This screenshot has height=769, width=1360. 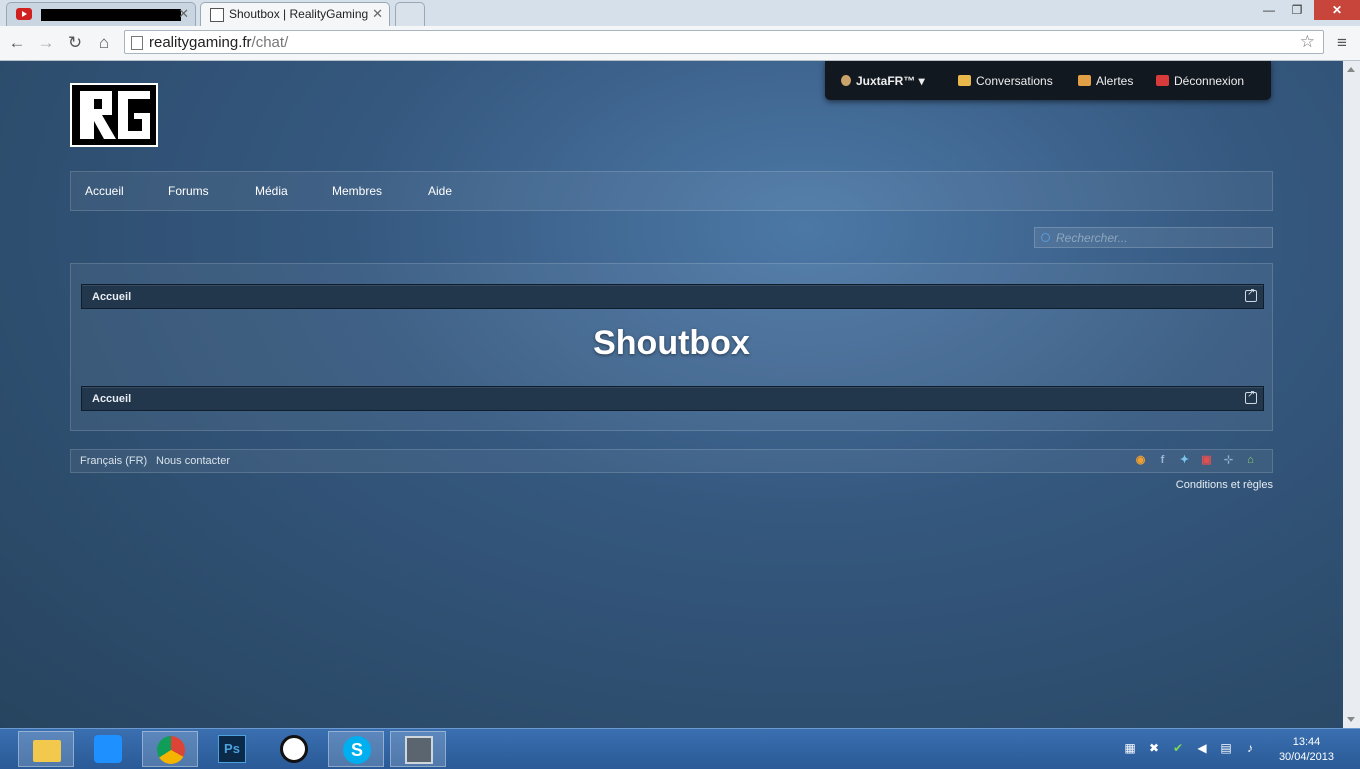 What do you see at coordinates (1351, 719) in the screenshot?
I see `scroll-down-icon` at bounding box center [1351, 719].